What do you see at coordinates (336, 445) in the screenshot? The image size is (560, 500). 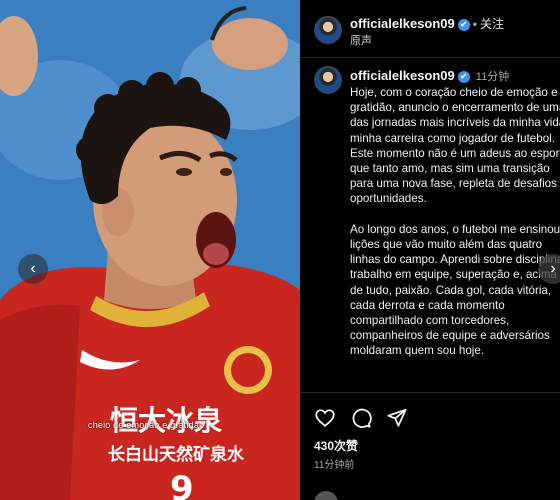 I see `like-count: 430次赞` at bounding box center [336, 445].